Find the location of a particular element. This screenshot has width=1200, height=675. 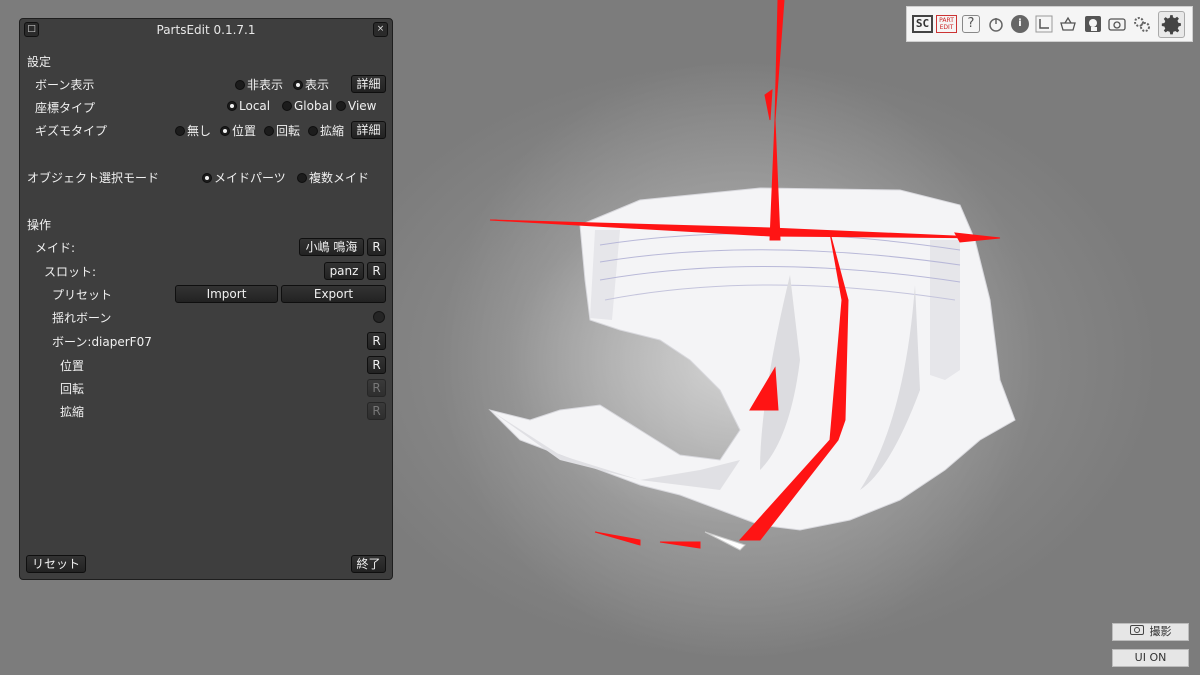

ui-on-button: UI ON is located at coordinates (1150, 658).